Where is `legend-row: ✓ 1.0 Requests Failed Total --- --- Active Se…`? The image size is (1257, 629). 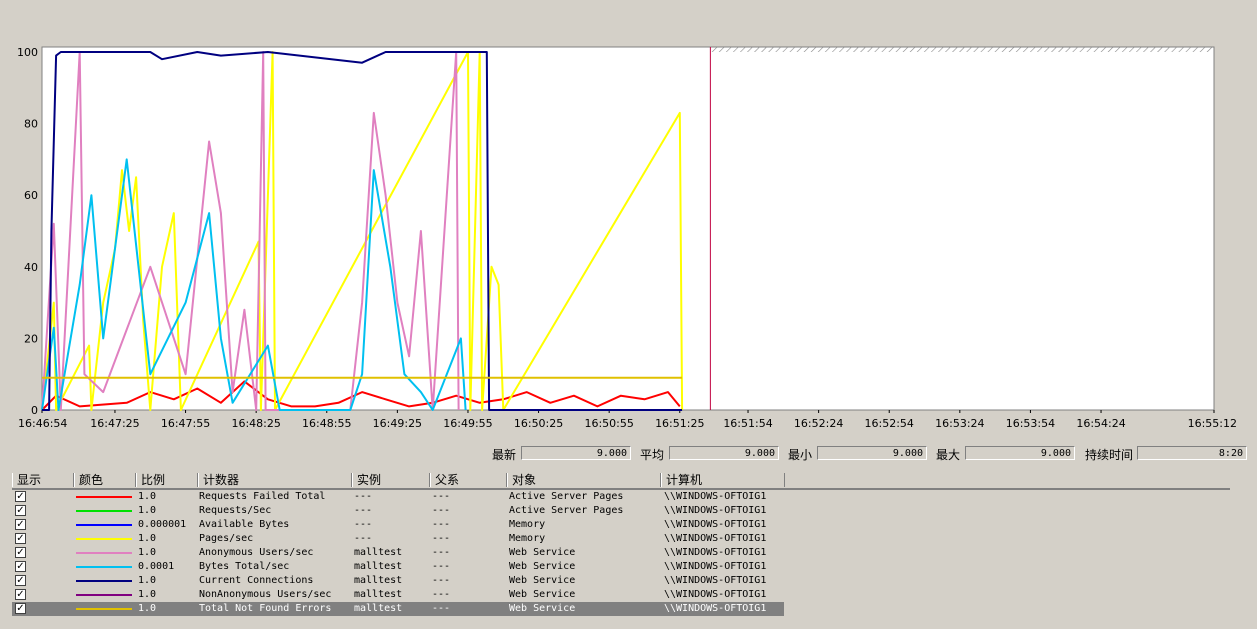
legend-row: ✓ 1.0 Requests Failed Total --- --- Active Se… is located at coordinates (621, 497).